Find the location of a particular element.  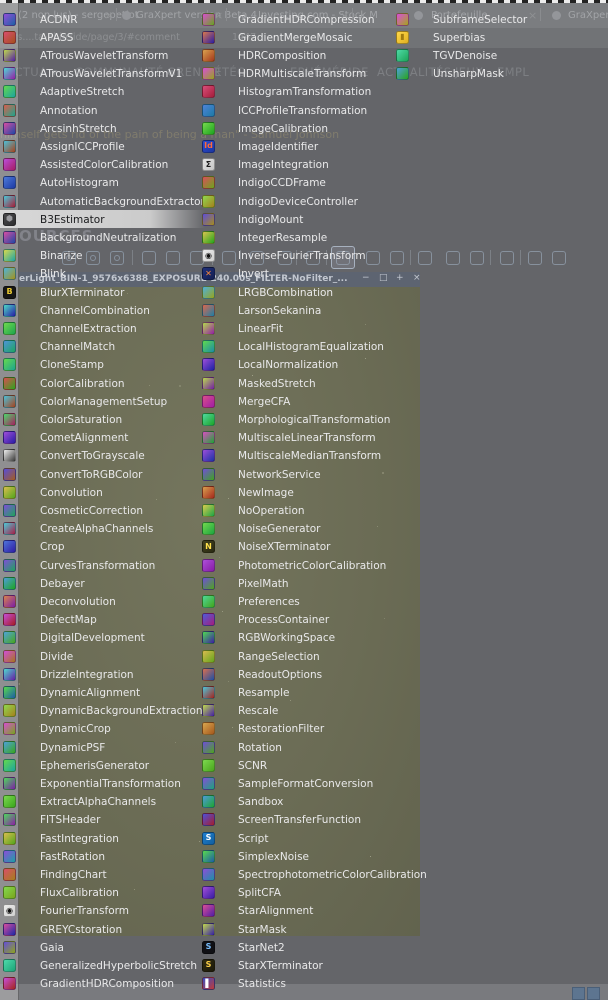

process-menu-item: Id ImageIdentifier is located at coordinates (294, 146).